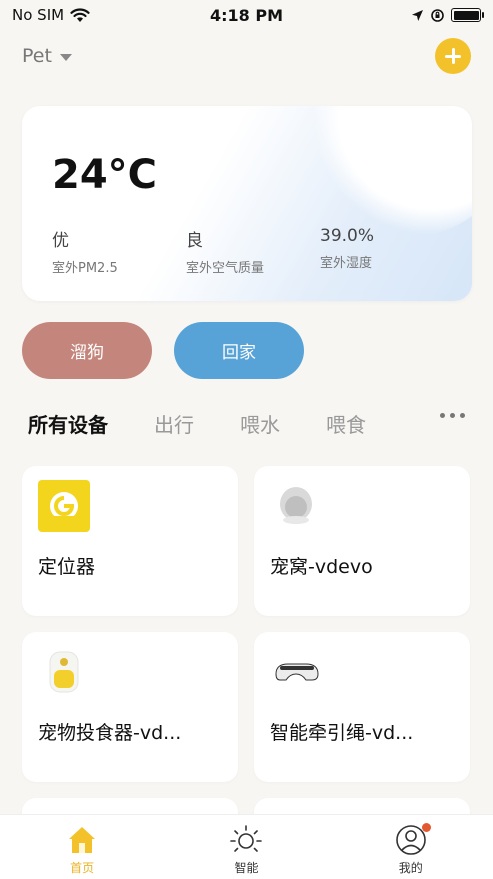  Describe the element at coordinates (453, 56) in the screenshot. I see `add-button` at that location.